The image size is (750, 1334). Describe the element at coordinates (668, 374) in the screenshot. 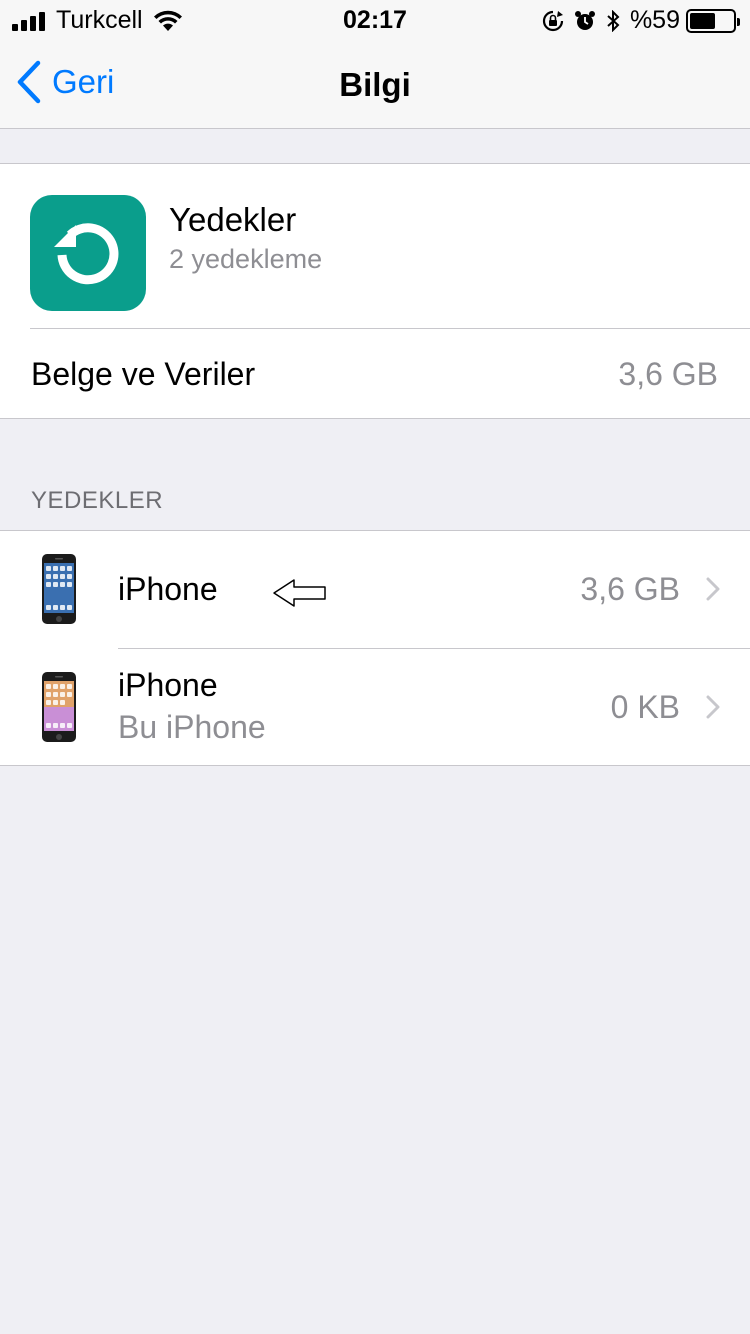

I see `documents-value: 3,6 GB` at that location.